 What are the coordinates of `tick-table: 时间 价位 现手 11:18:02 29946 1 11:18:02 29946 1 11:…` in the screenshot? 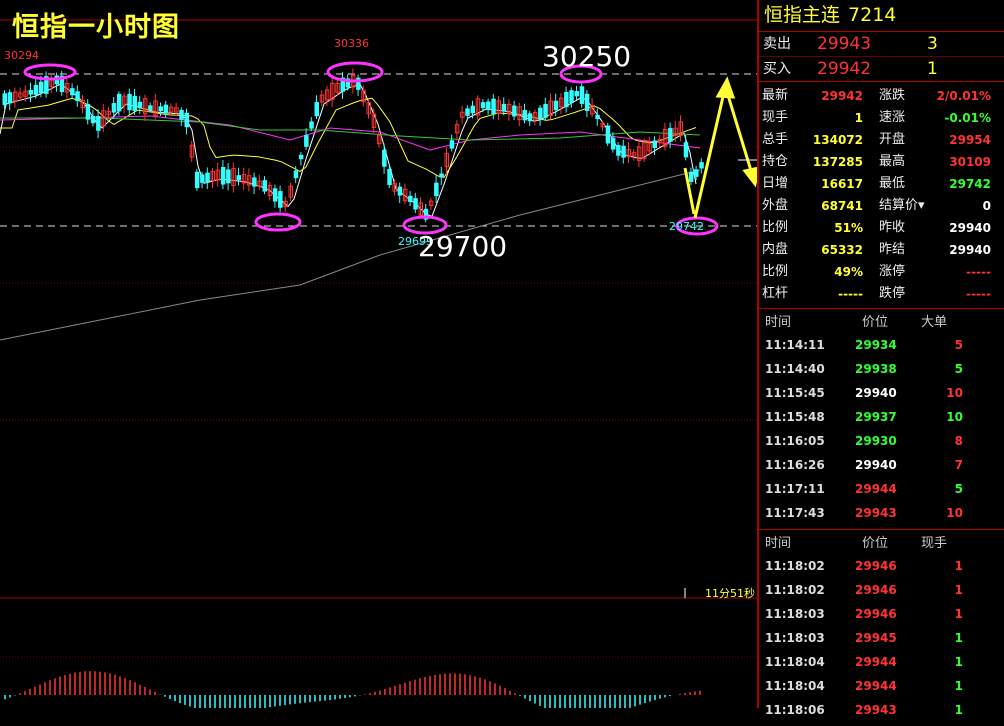 It's located at (881, 628).